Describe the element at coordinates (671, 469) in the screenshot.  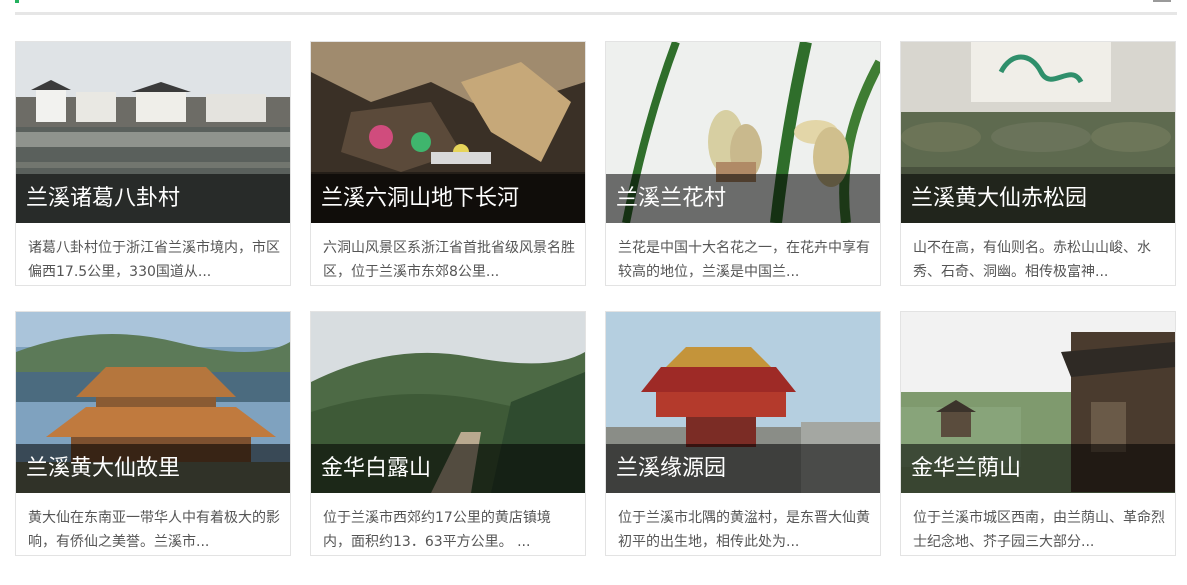
I see `attraction-title: 兰溪缘源园` at that location.